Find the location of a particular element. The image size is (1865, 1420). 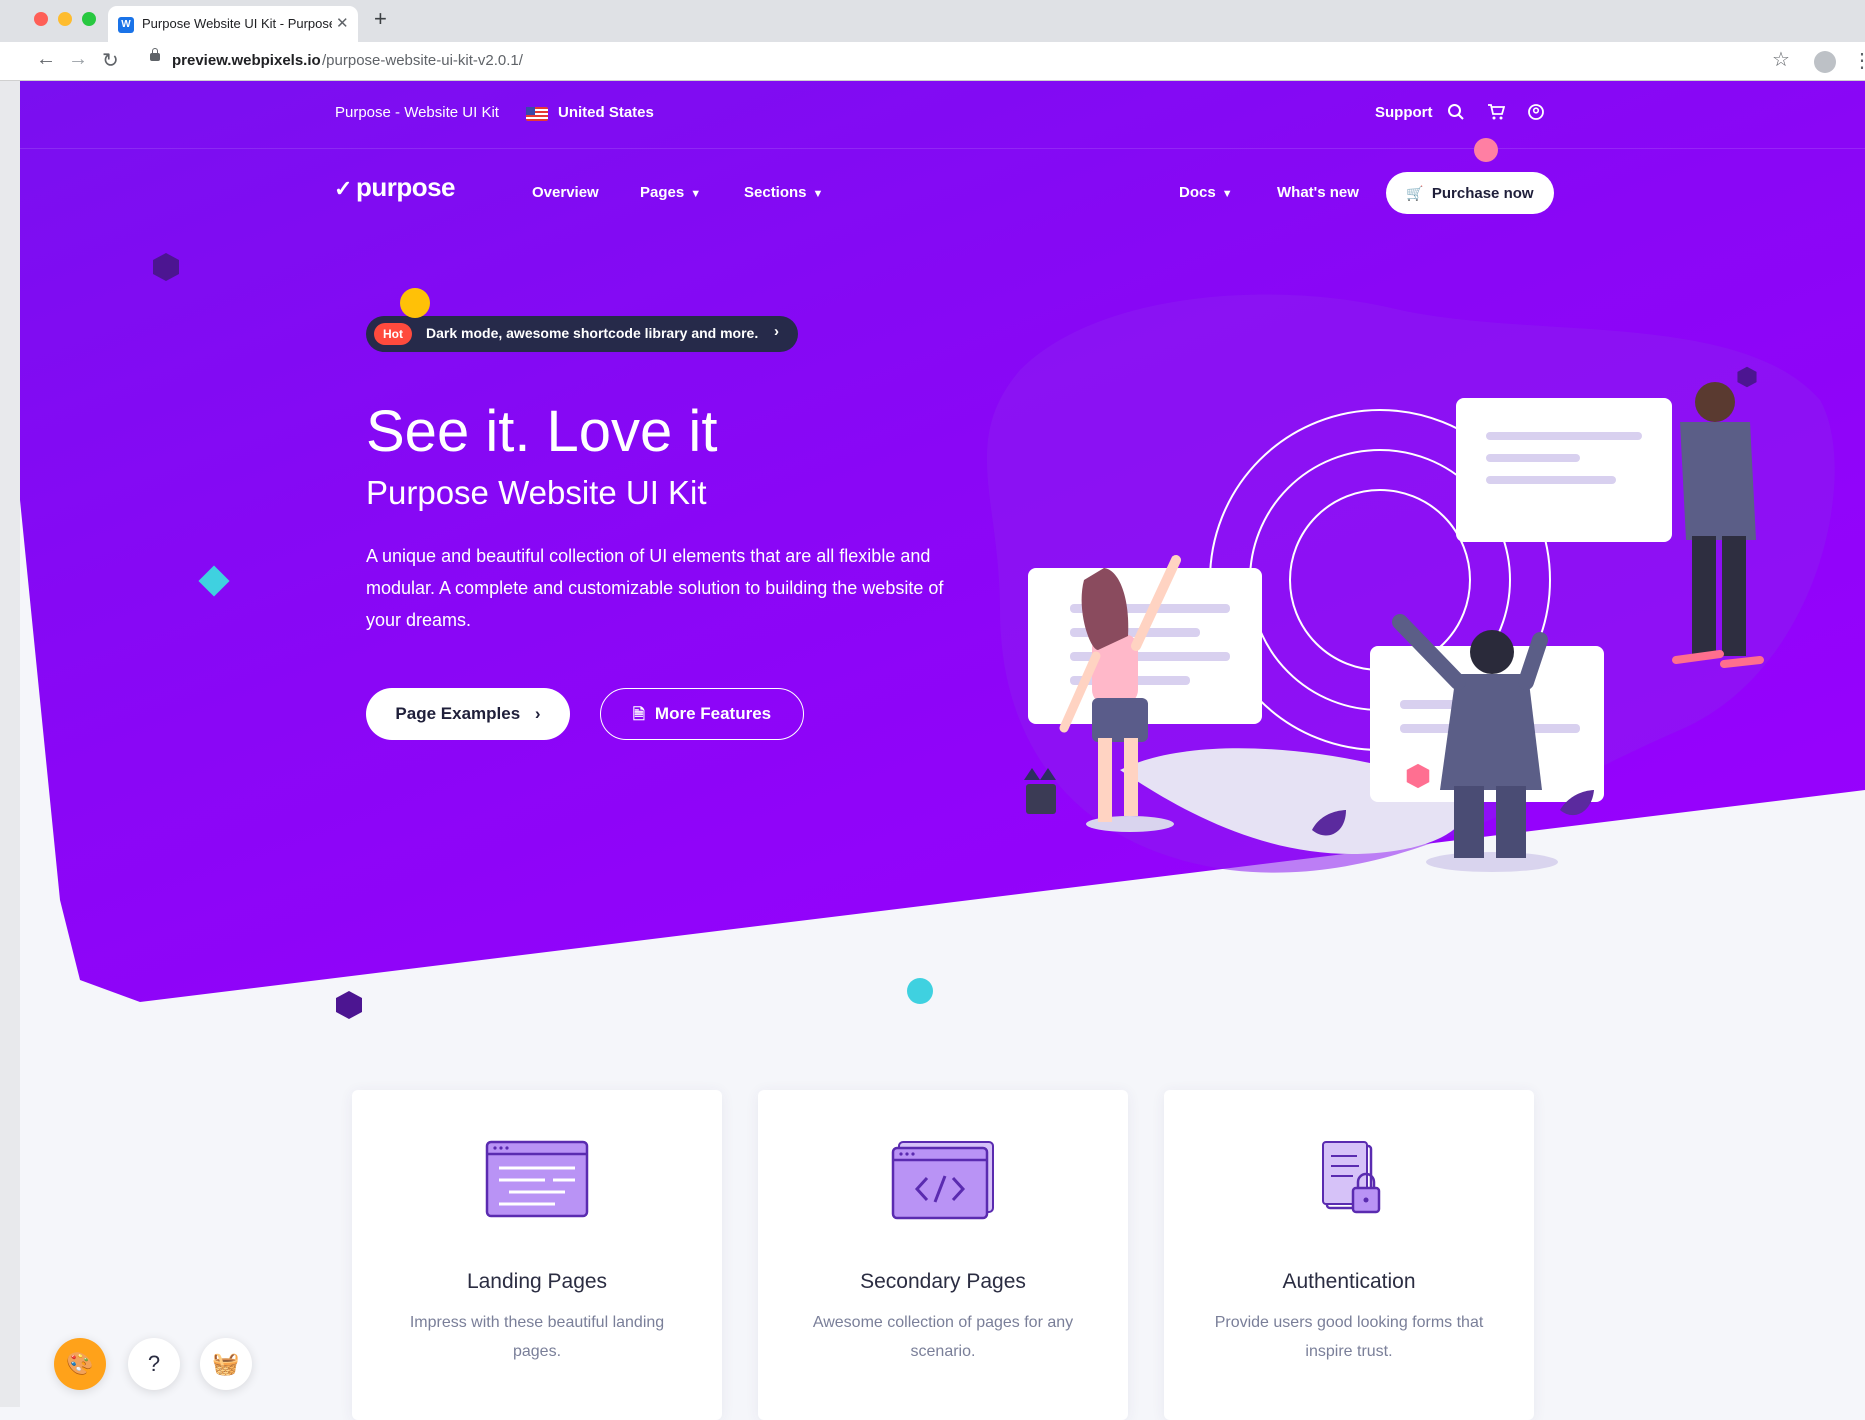

nav-sections: Sections ▼ is located at coordinates (783, 192).